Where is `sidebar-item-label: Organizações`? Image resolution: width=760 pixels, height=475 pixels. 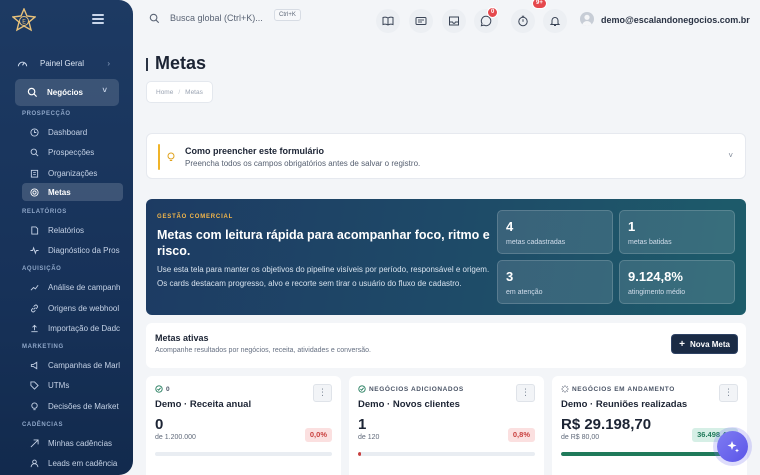
sidebar-item-label: Organizações is located at coordinates (73, 173).